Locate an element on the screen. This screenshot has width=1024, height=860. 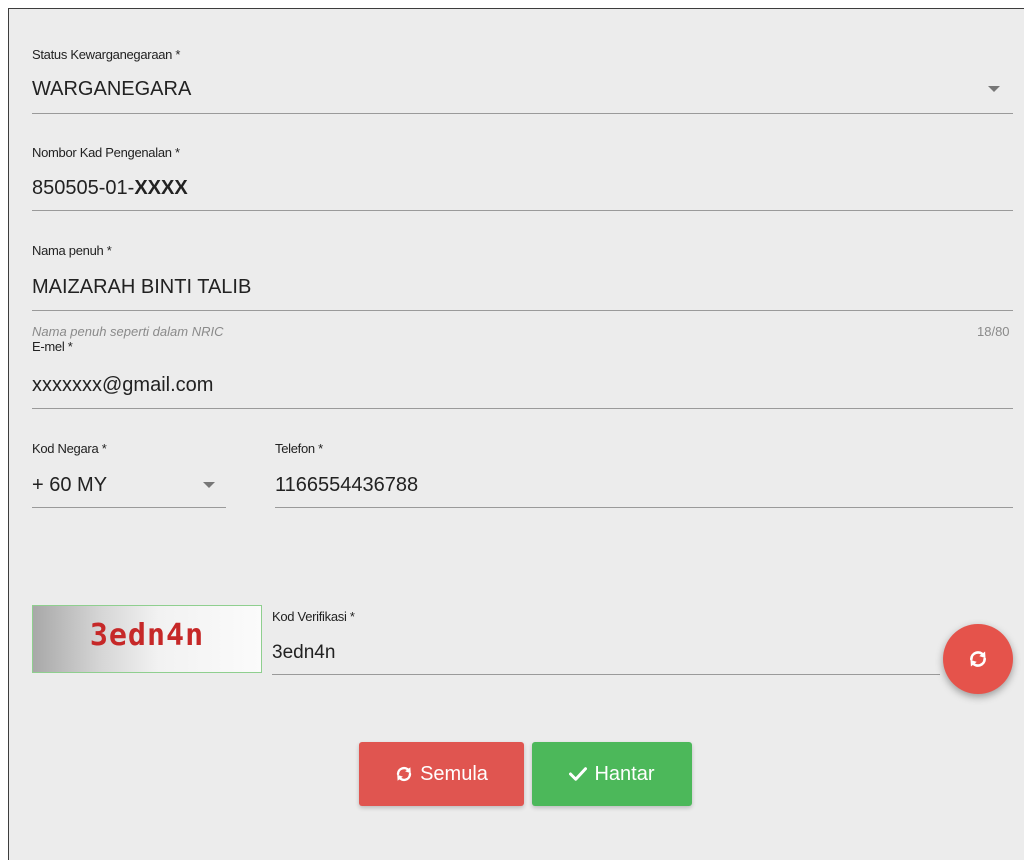
verification-code-underline is located at coordinates (606, 674).